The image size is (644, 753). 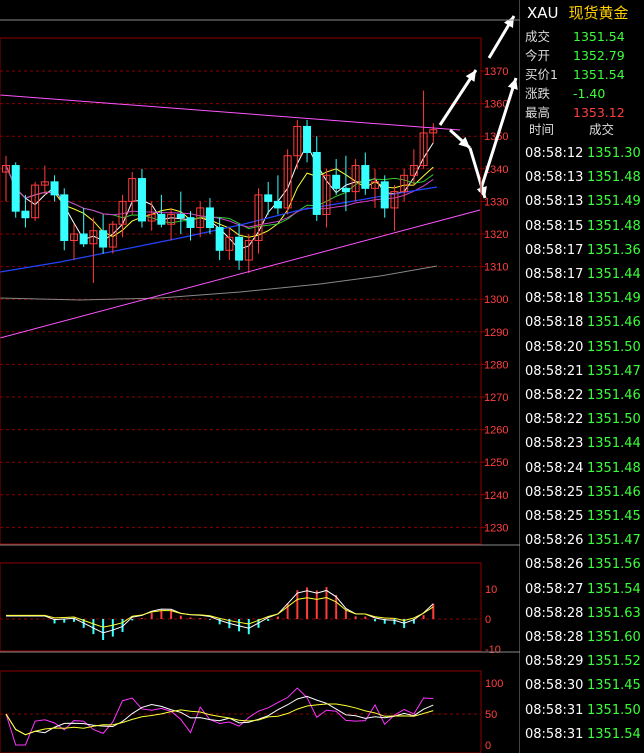 What do you see at coordinates (554, 299) in the screenshot?
I see `tick-time: 08:58:18` at bounding box center [554, 299].